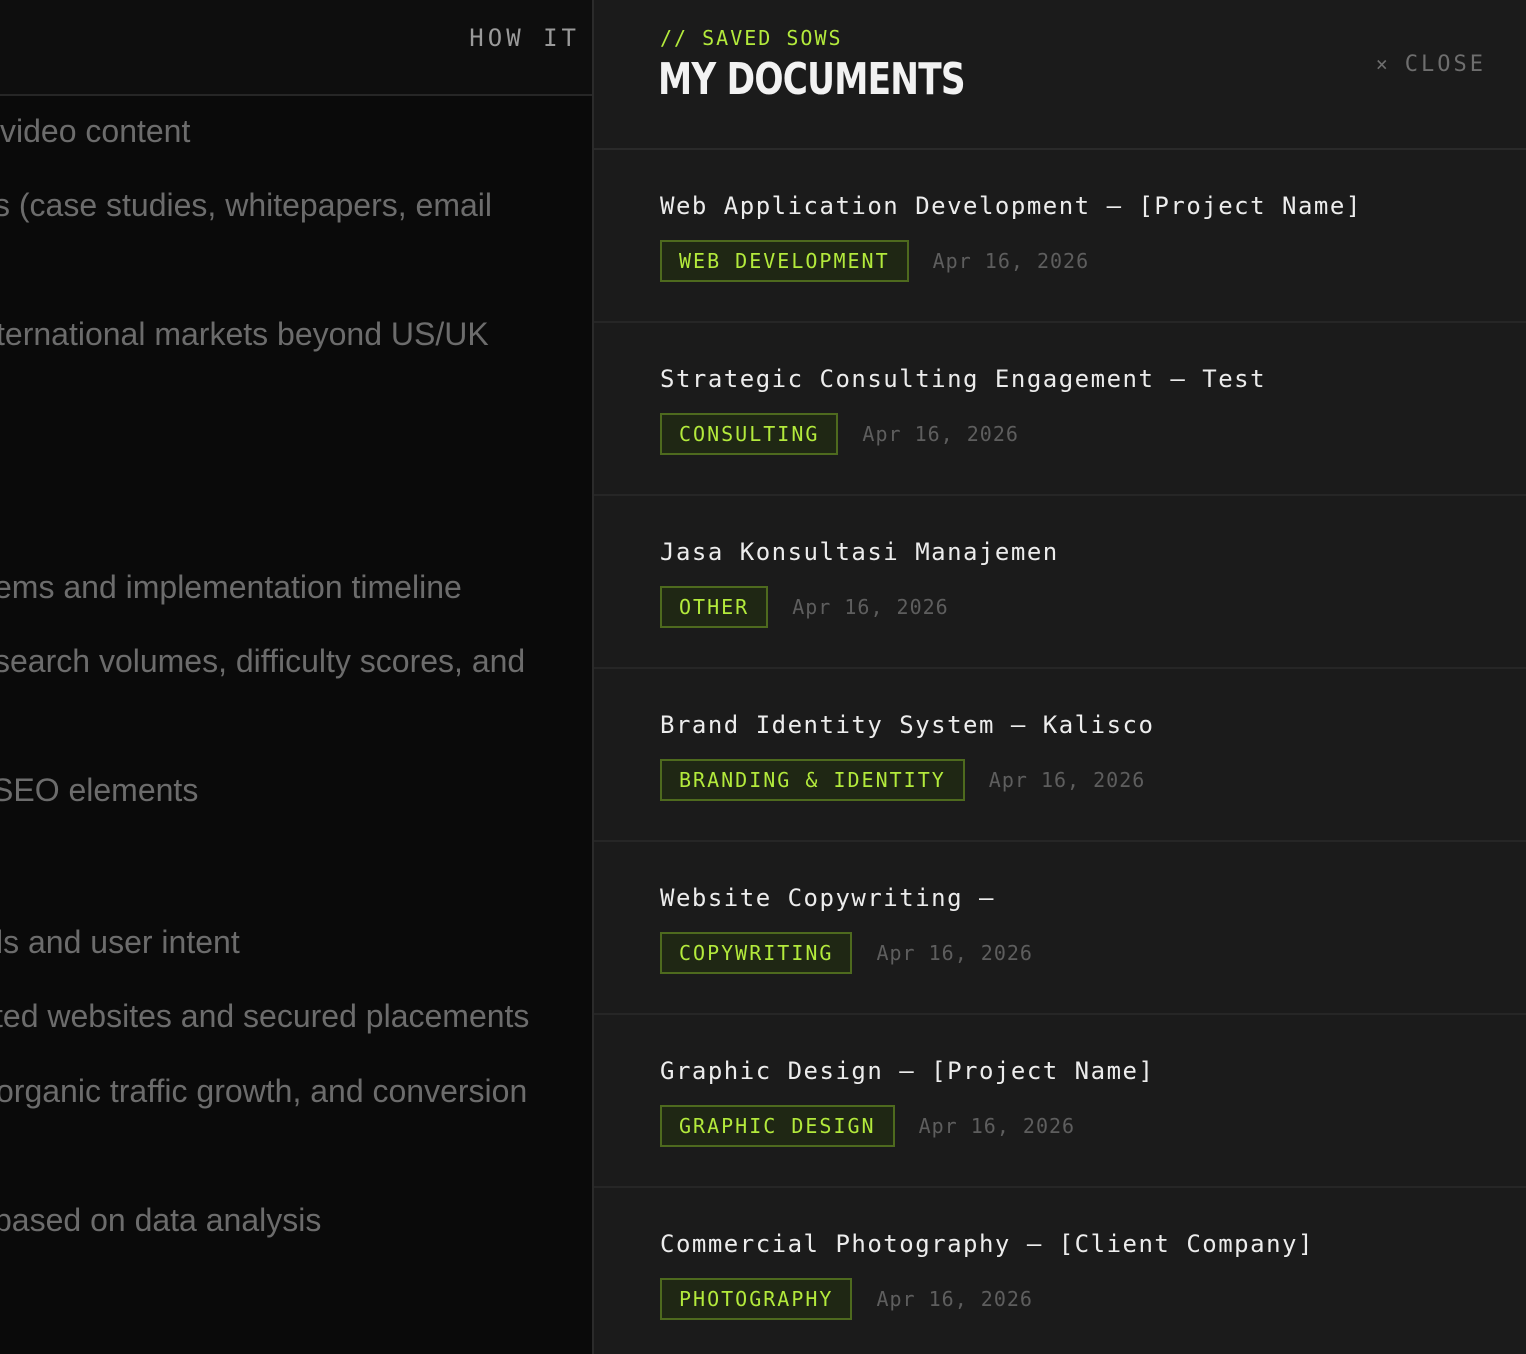  I want to click on category-tag: COPYWRITING, so click(756, 953).